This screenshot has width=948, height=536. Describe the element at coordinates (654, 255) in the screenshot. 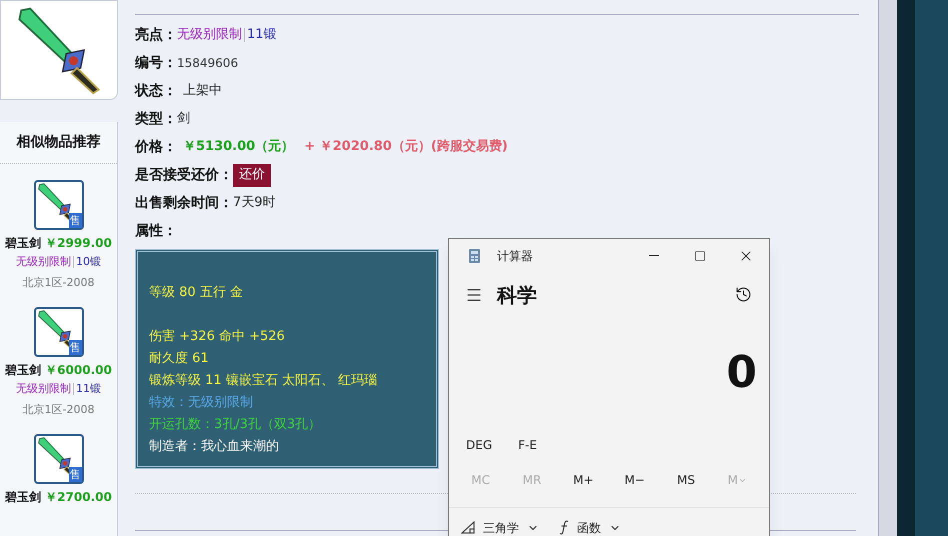

I see `minimize-icon` at that location.